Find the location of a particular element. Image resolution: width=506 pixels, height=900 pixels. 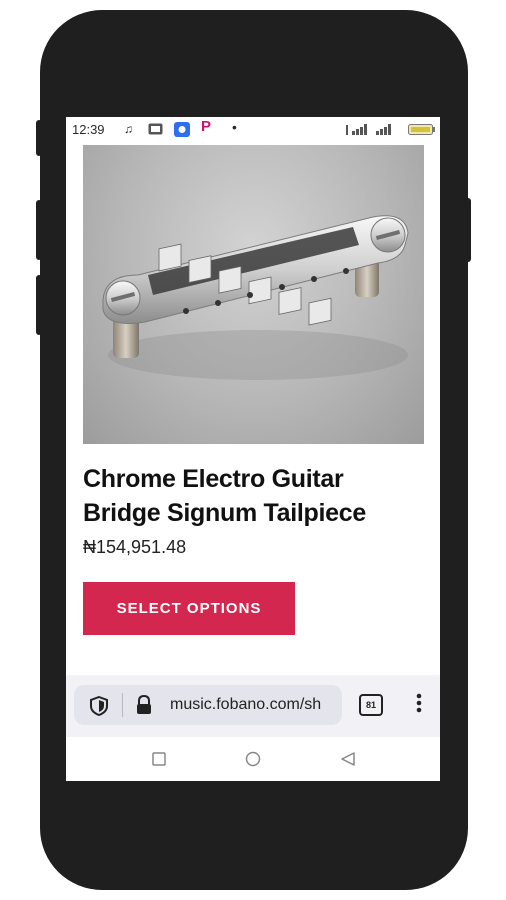

url-text: music.fobano.com/sh is located at coordinates (256, 705).